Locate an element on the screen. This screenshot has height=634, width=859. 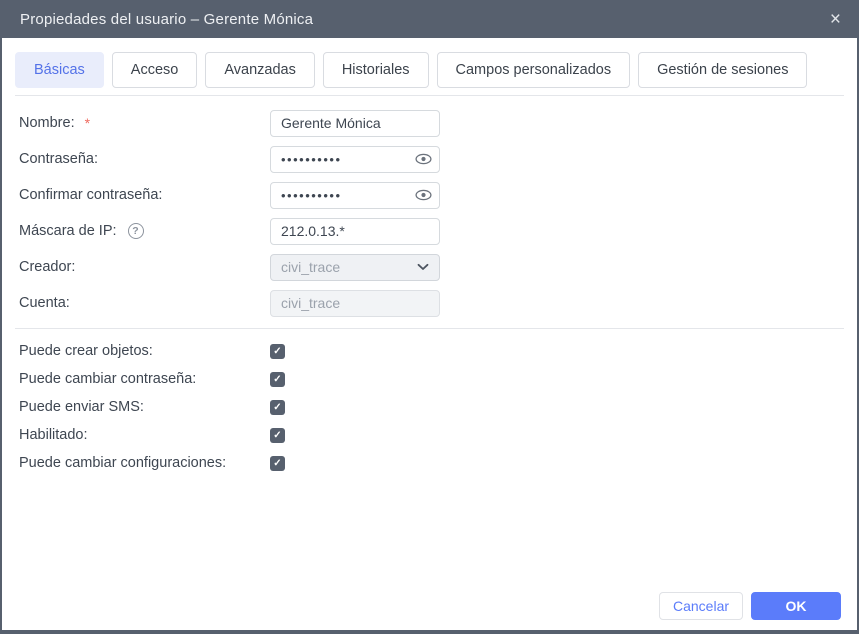
checkbox-row-habilitado: Habilitado: ✓ is located at coordinates (429, 435).